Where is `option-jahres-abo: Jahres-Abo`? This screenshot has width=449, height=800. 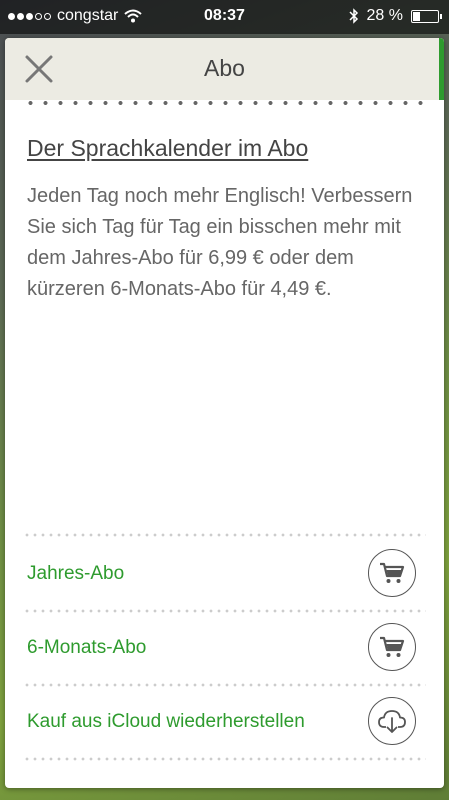
option-jahres-abo: Jahres-Abo is located at coordinates (224, 575).